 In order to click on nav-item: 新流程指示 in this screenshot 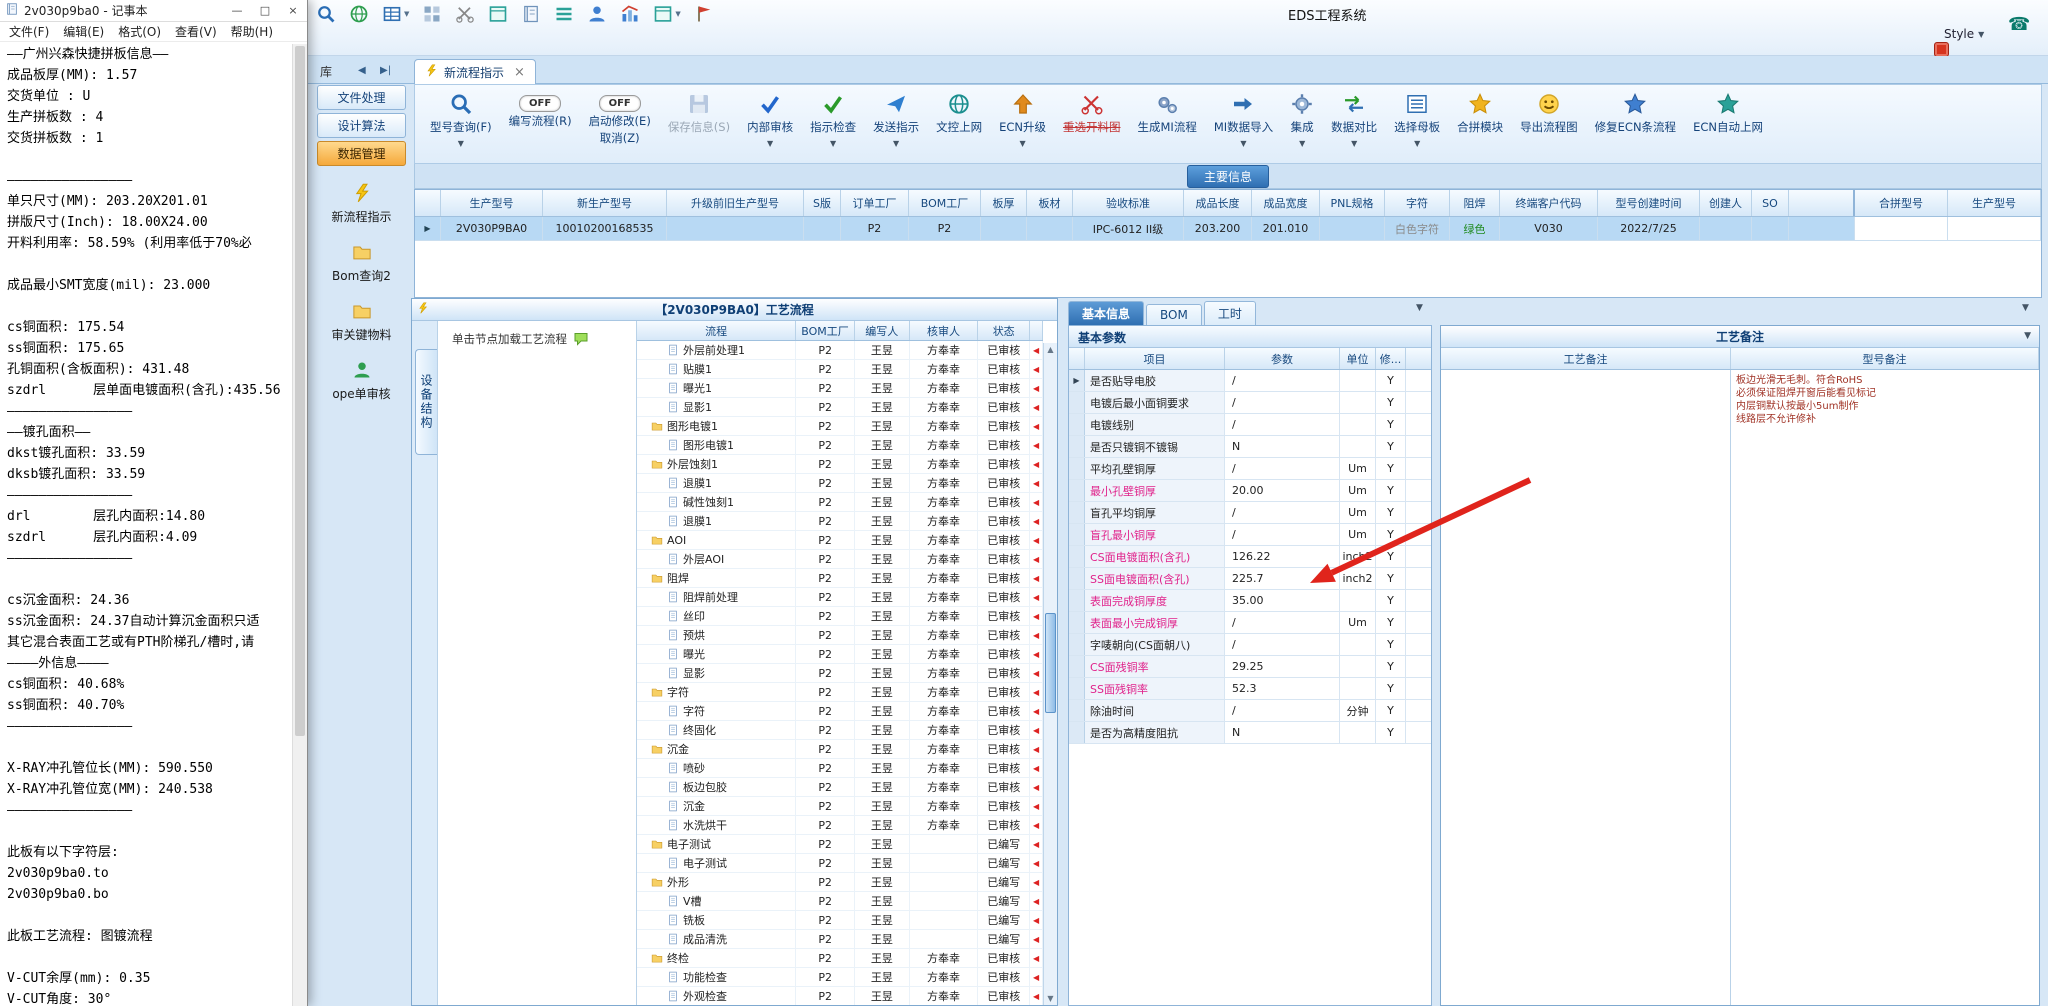, I will do `click(361, 204)`.